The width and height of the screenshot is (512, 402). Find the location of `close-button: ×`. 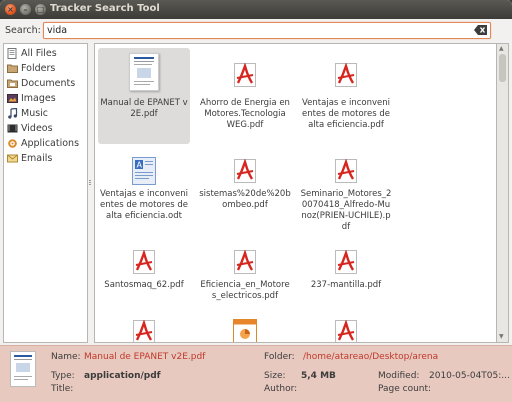

close-button: × is located at coordinates (10, 9).